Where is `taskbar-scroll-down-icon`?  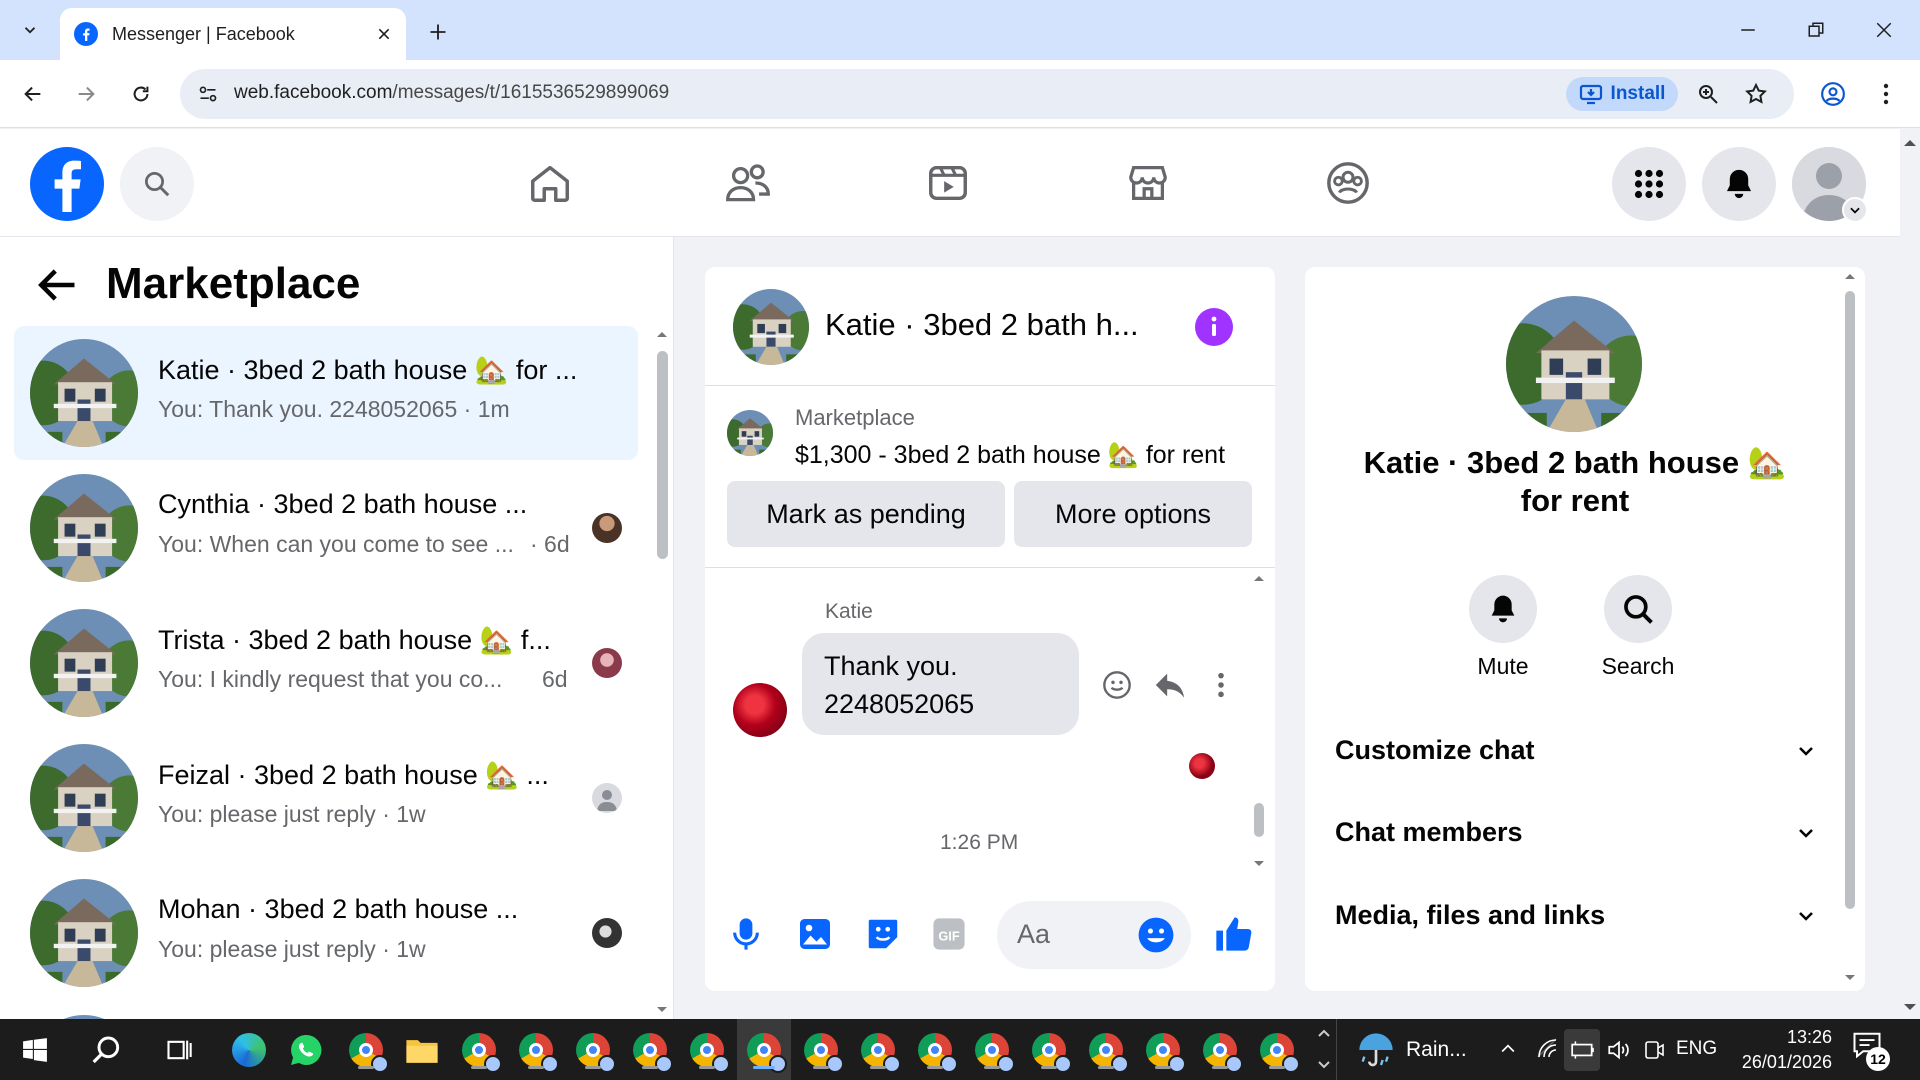
taskbar-scroll-down-icon is located at coordinates (1324, 1065).